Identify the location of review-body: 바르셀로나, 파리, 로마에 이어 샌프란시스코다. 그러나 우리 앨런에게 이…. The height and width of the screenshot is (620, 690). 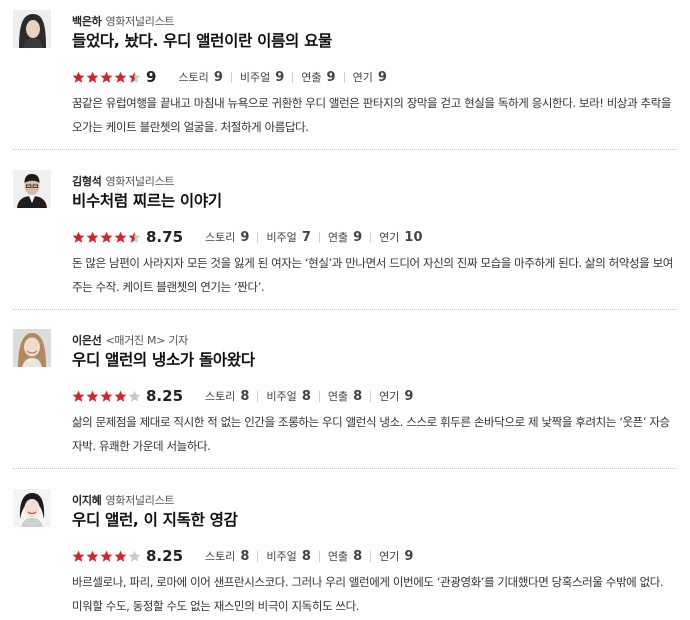
(368, 594).